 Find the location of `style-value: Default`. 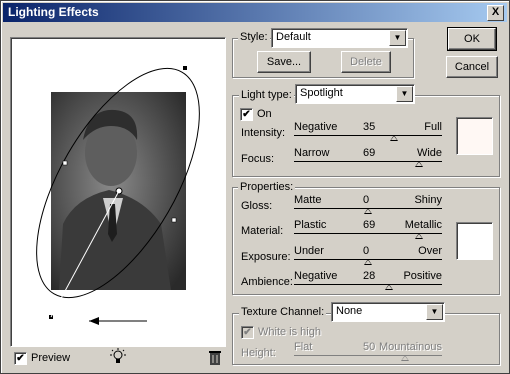

style-value: Default is located at coordinates (293, 37).